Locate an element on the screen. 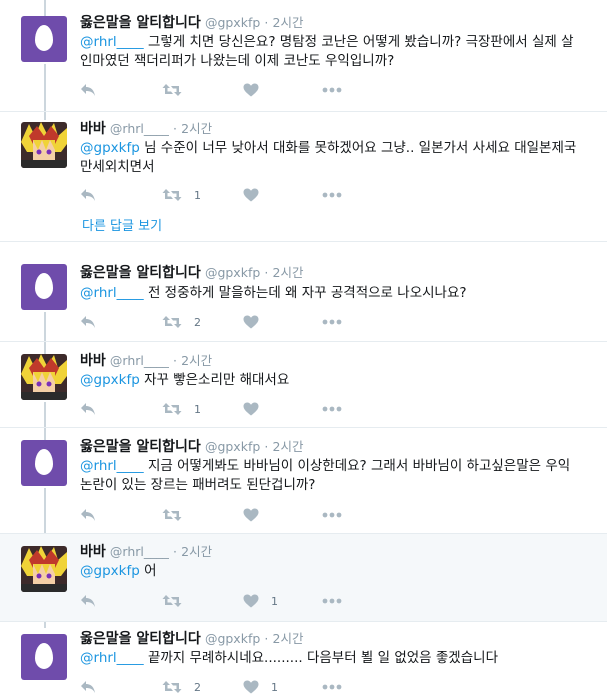 This screenshot has height=699, width=607. tweet-text: @rhrl____ 전 정중하게 말을하는데 왜 자꾸 공격적으로 나오시나요? is located at coordinates (330, 293).